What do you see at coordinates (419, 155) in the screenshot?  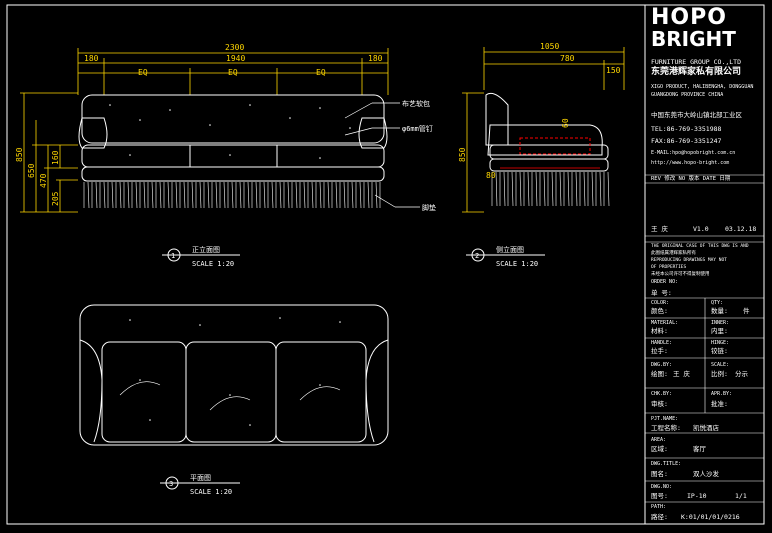 I see `front-callouts: 布艺软包 φ6mm管钉 脚垫` at bounding box center [419, 155].